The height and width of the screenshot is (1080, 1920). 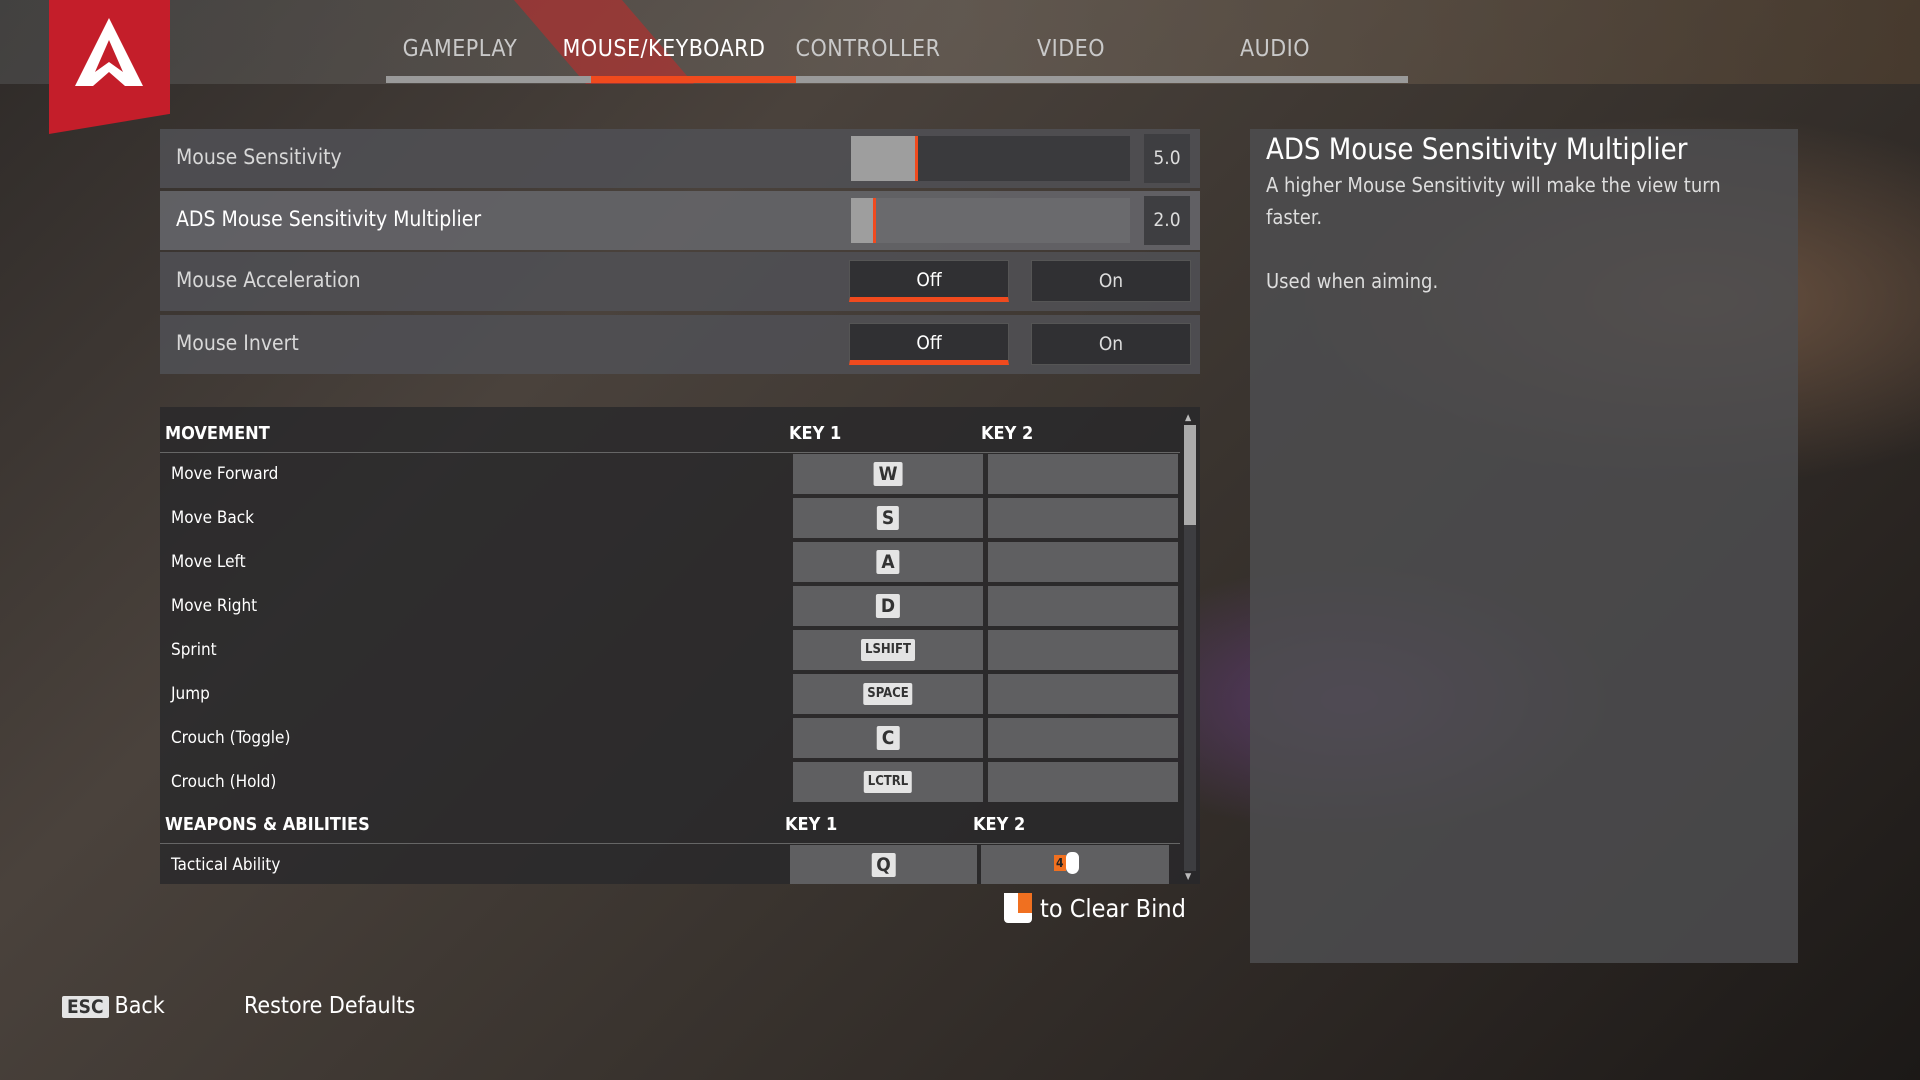 I want to click on bind-row: Sprint LSHIFT, so click(x=670, y=650).